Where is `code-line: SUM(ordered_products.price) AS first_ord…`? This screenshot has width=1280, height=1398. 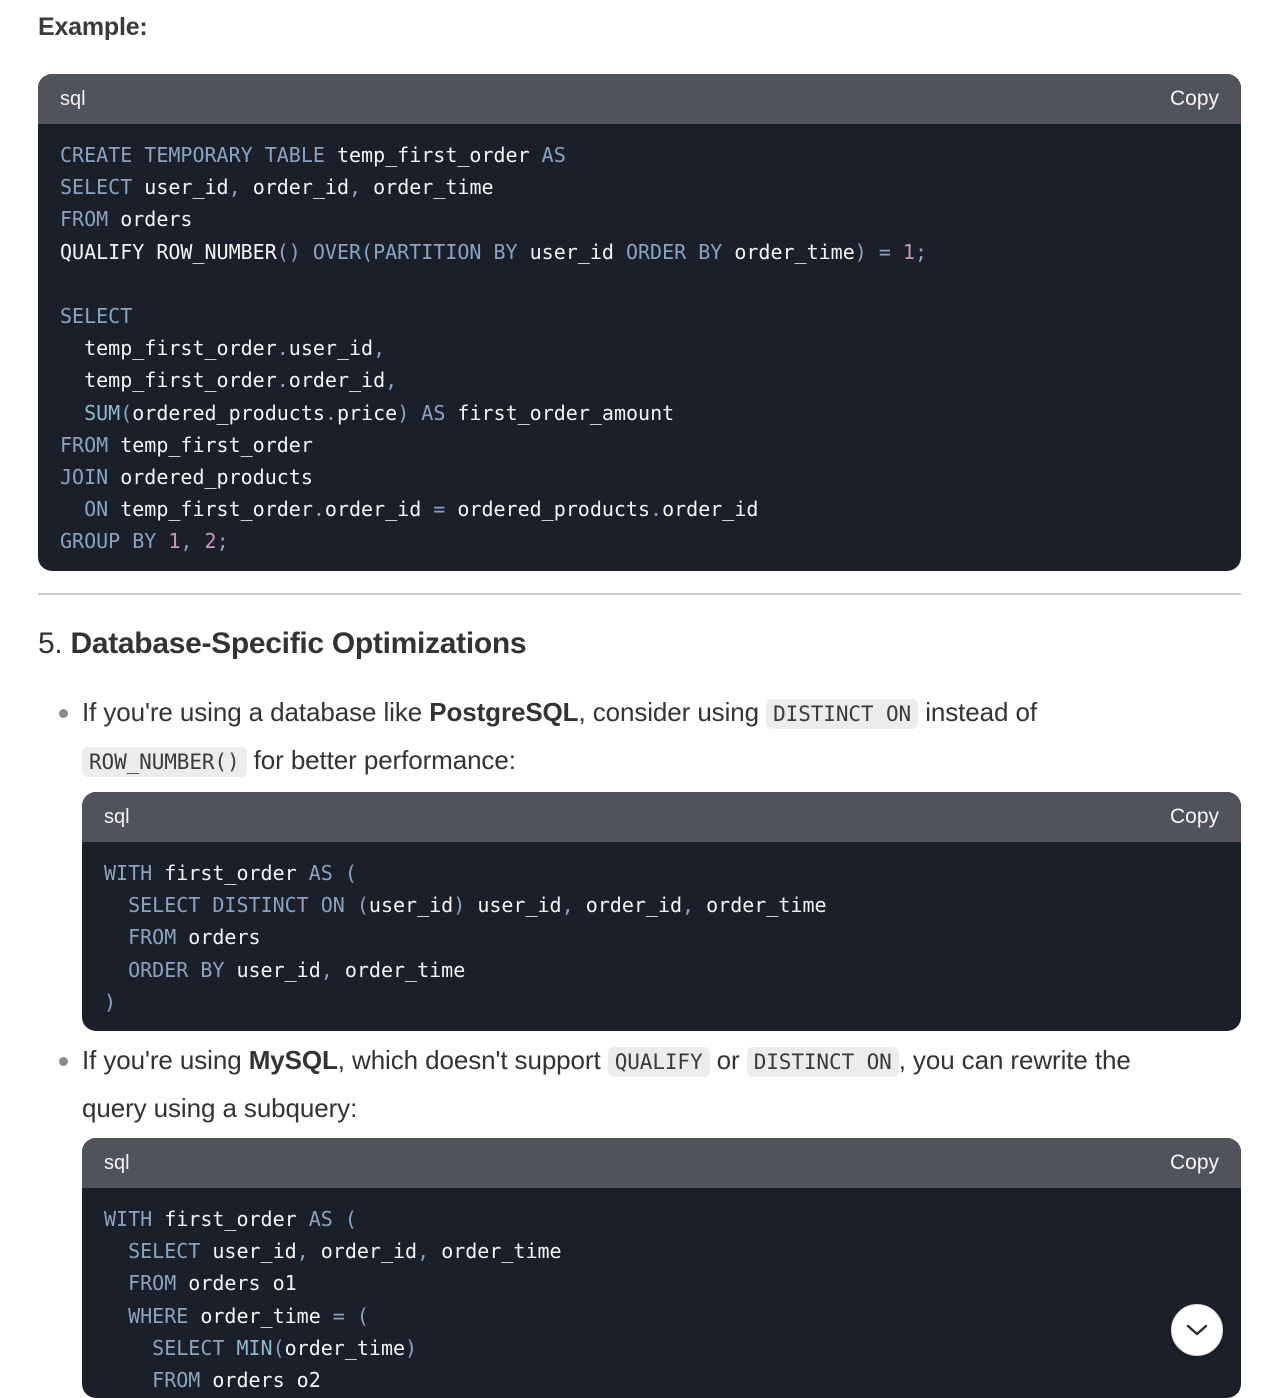
code-line: SUM(ordered_products.price) AS first_ord… is located at coordinates (639, 413).